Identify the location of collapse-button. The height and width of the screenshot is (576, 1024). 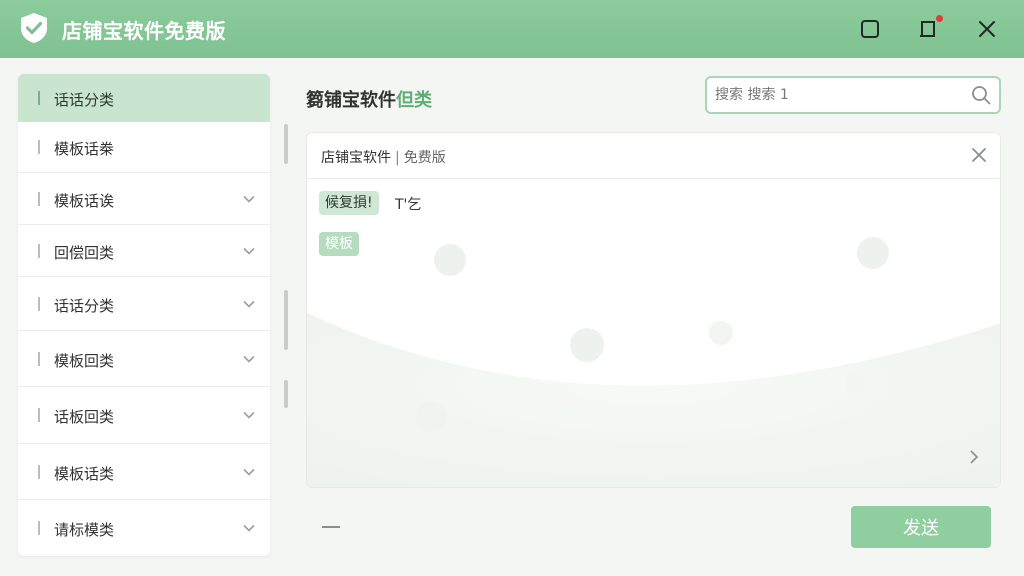
(331, 527).